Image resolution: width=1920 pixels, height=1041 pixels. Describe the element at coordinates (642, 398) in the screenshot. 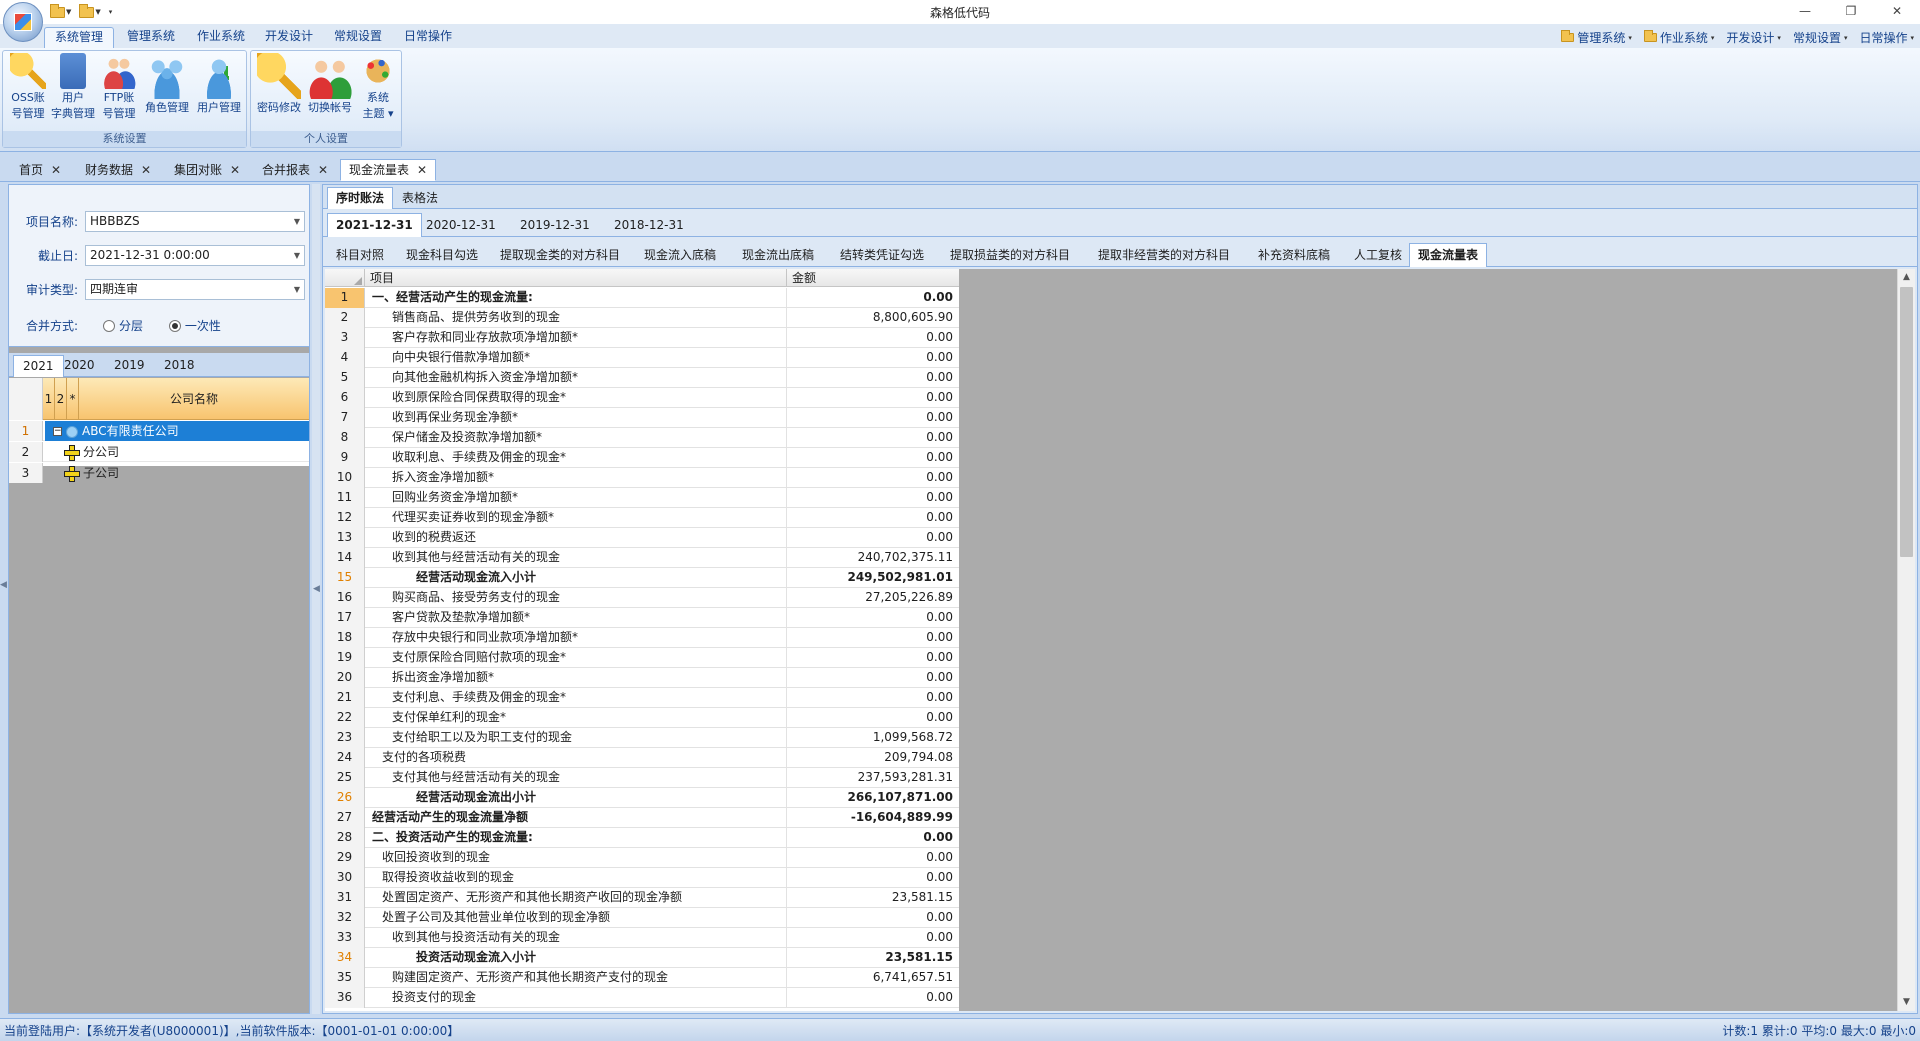

I see `table-row: 6 收到原保险合同保费取得的现金* 0.00` at that location.